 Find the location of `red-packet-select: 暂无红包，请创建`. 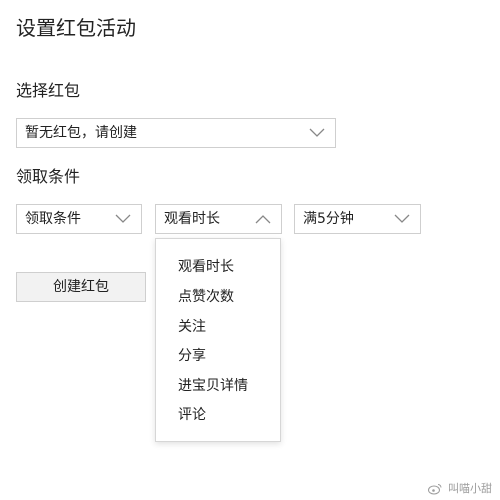

red-packet-select: 暂无红包，请创建 is located at coordinates (176, 133).